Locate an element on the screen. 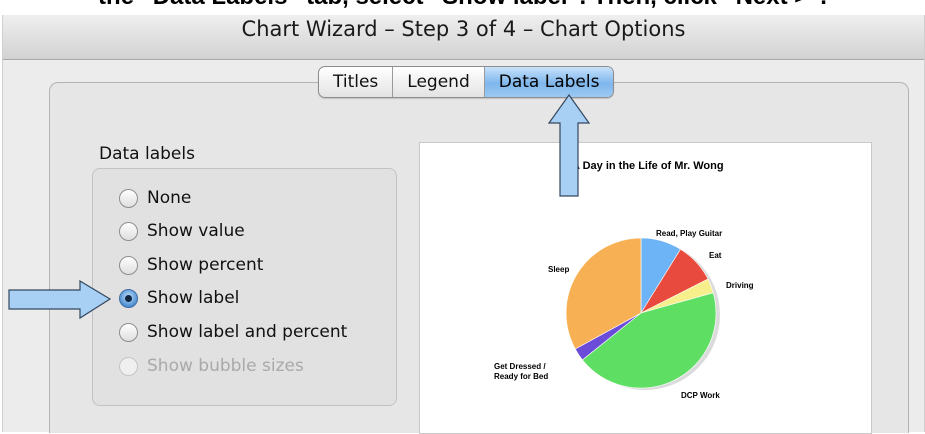  right-arrow-icon is located at coordinates (60, 300).